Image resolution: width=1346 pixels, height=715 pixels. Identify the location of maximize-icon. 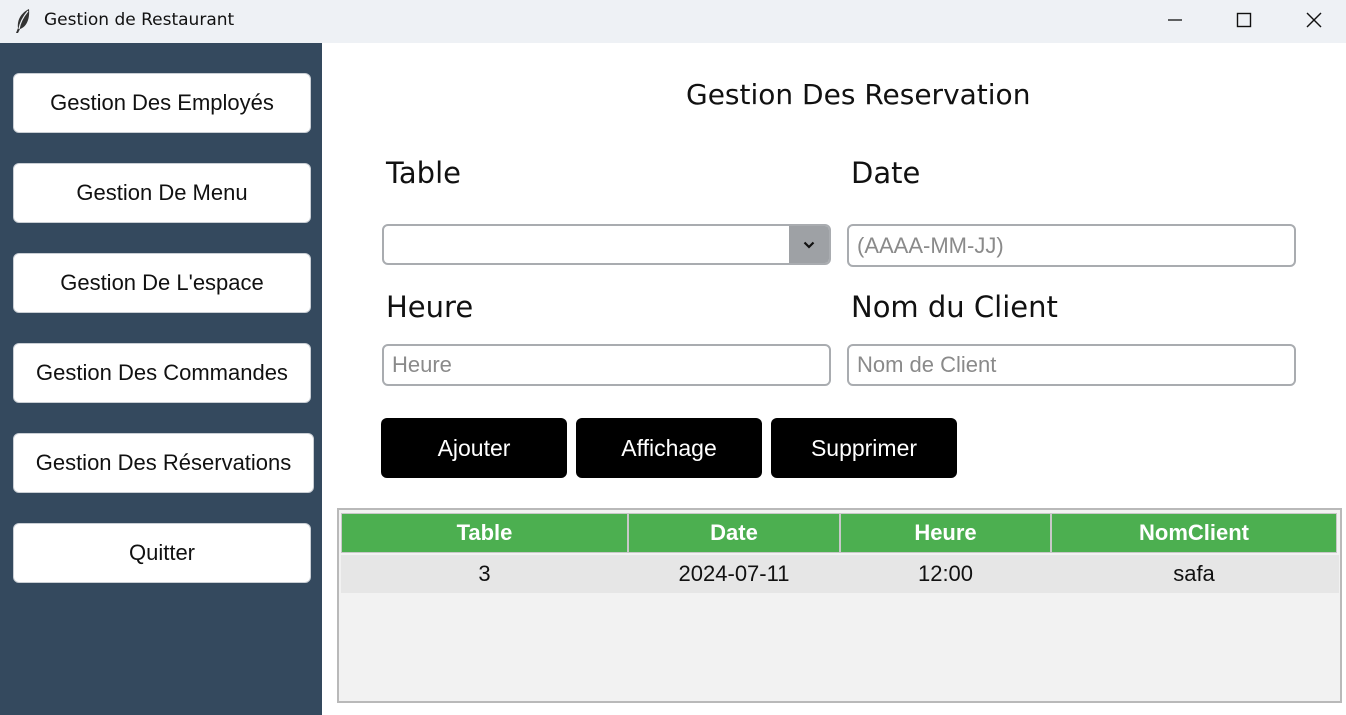
(1244, 20).